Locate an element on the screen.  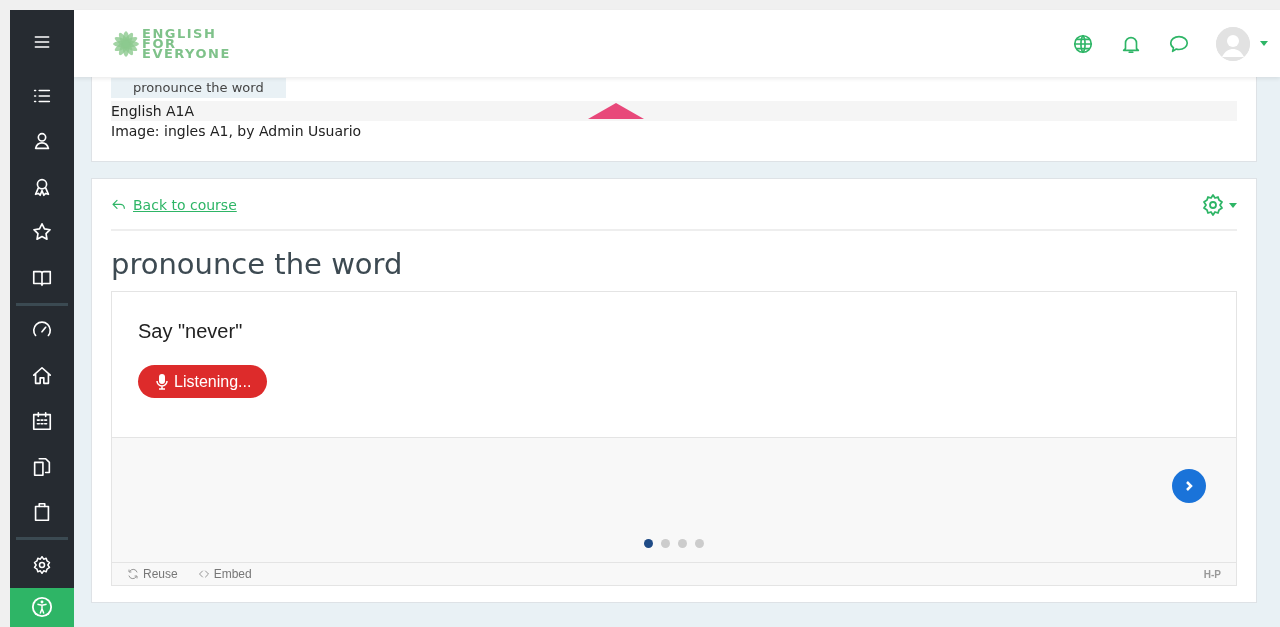
back-link: Back to course is located at coordinates (174, 205).